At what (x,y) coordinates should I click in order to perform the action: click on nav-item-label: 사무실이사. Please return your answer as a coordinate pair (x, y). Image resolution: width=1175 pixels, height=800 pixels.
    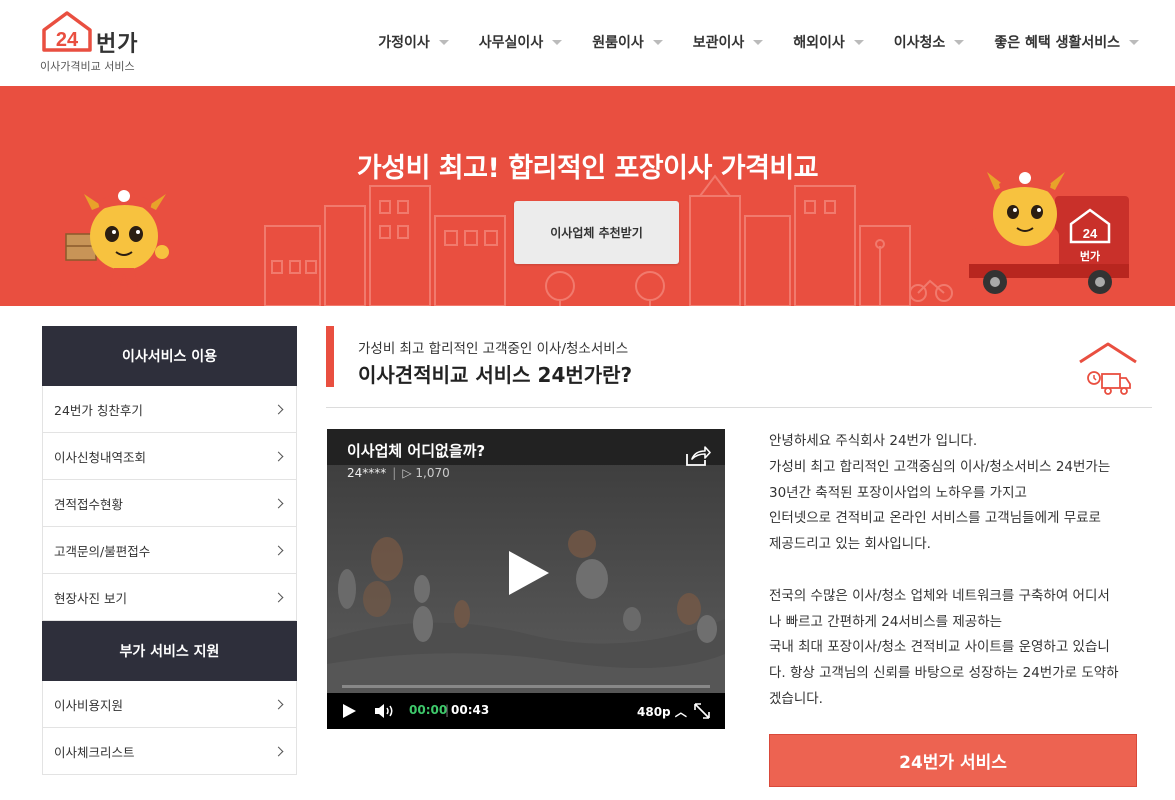
    Looking at the image, I should click on (511, 43).